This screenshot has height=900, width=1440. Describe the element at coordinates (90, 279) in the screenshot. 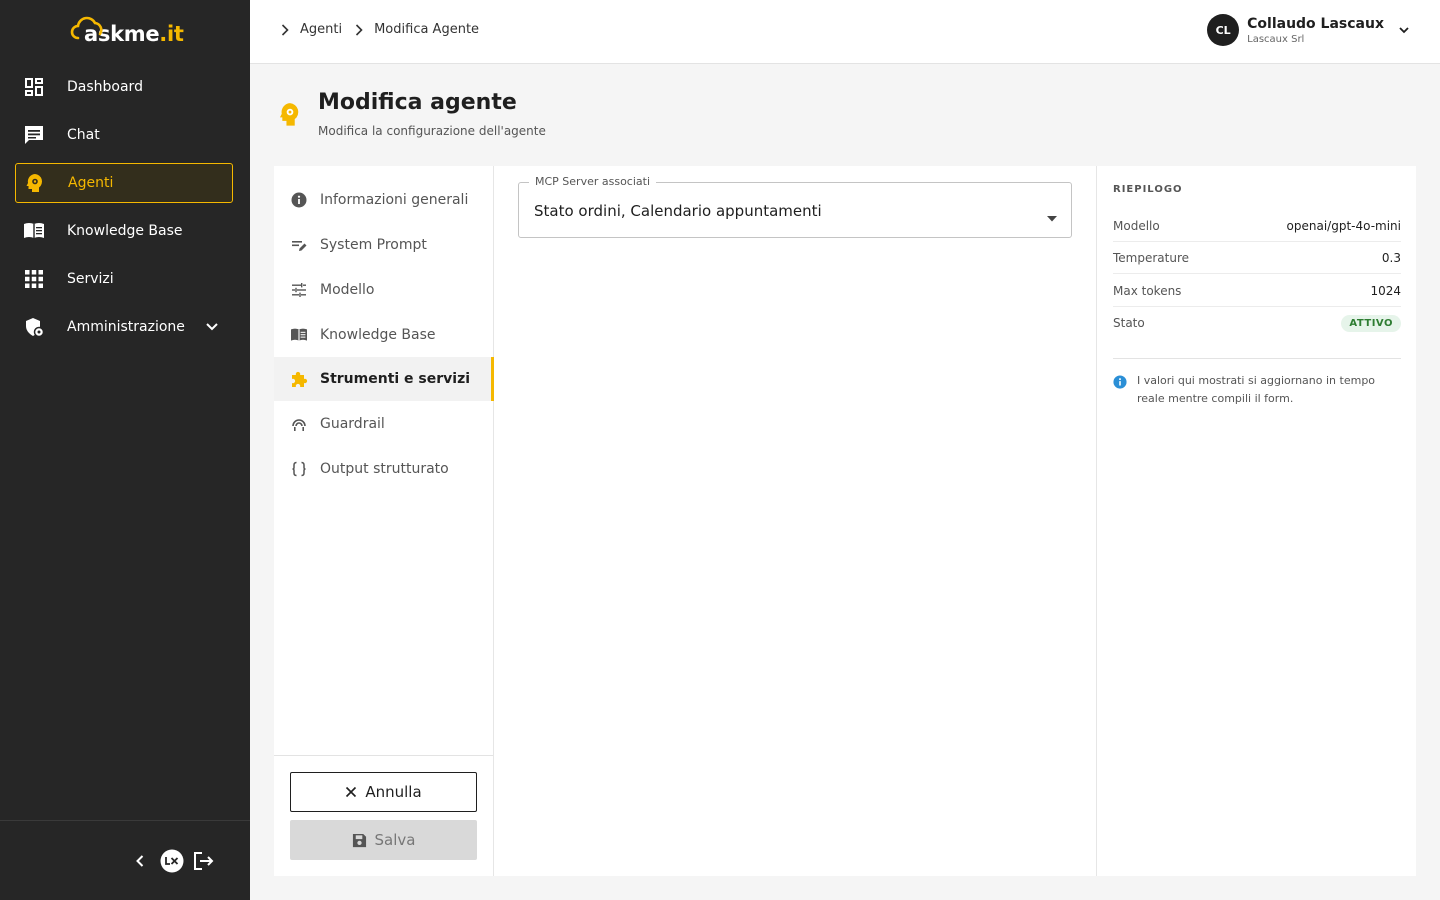

I see `sidebar-item-label: Servizi` at that location.